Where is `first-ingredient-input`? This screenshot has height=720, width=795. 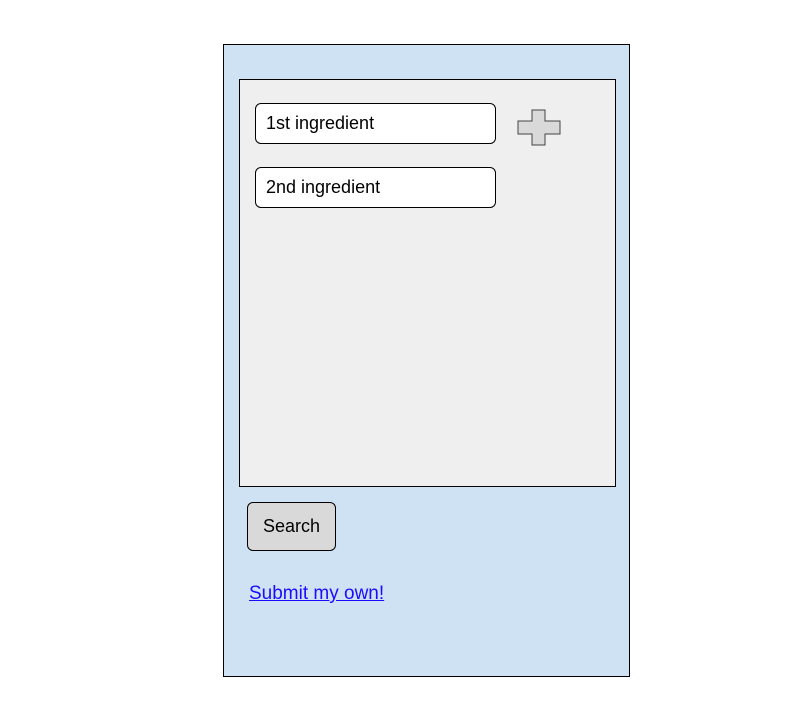 first-ingredient-input is located at coordinates (375, 123).